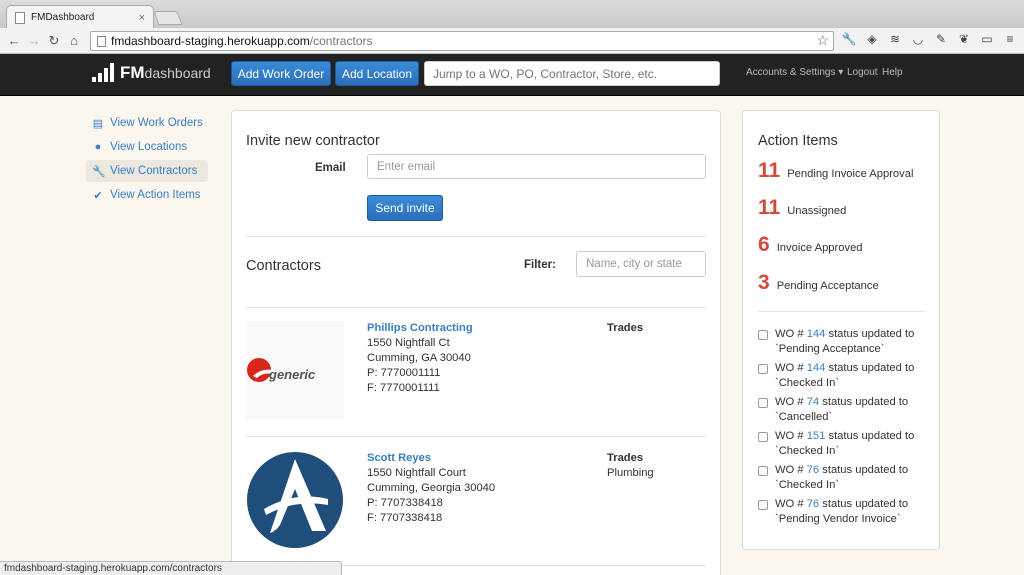 This screenshot has width=1024, height=575. Describe the element at coordinates (918, 39) in the screenshot. I see `pocket-icon: ◡` at that location.